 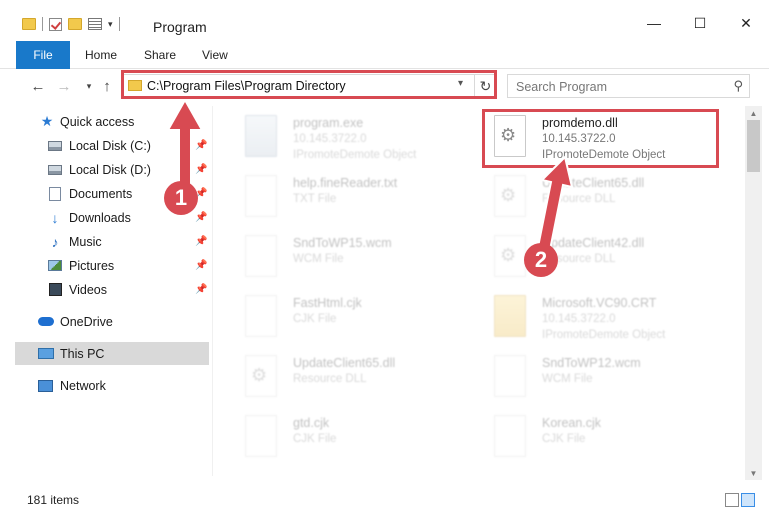 I want to click on file-item: help.fineReader.txt TXT File, so click(x=360, y=195).